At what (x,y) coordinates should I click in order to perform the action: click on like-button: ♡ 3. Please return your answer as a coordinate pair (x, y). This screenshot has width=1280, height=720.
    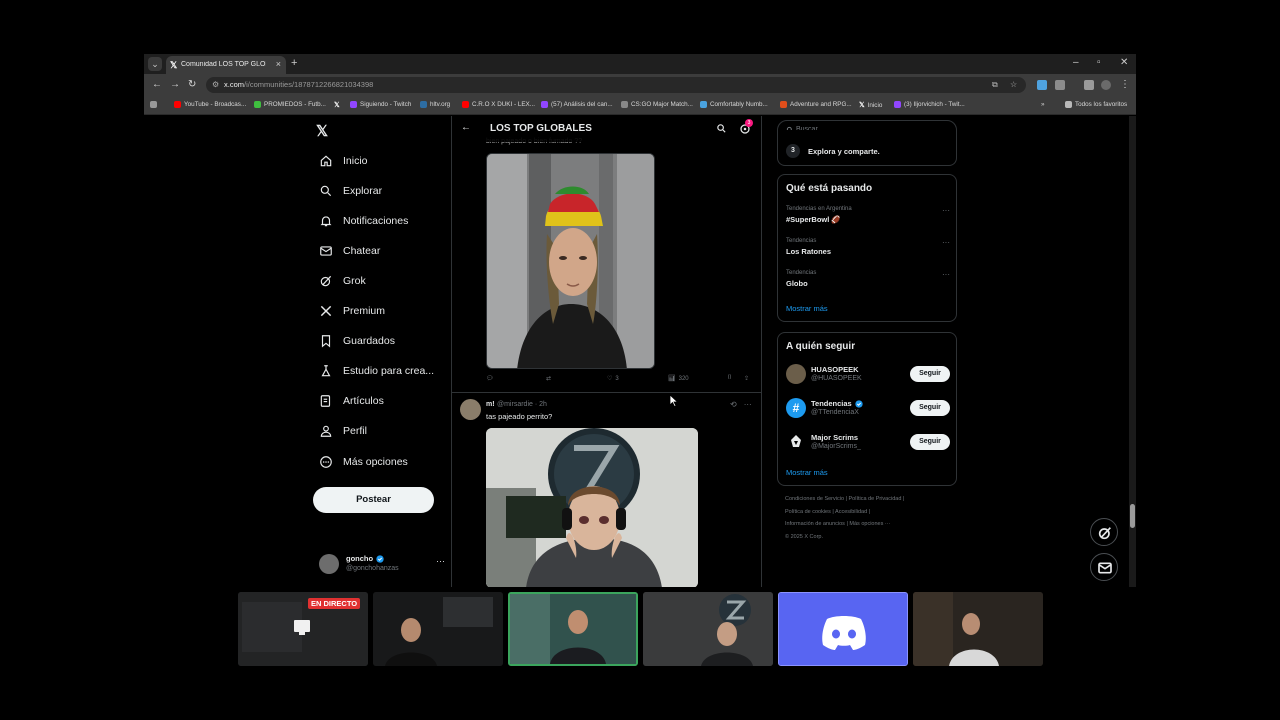
    Looking at the image, I should click on (613, 379).